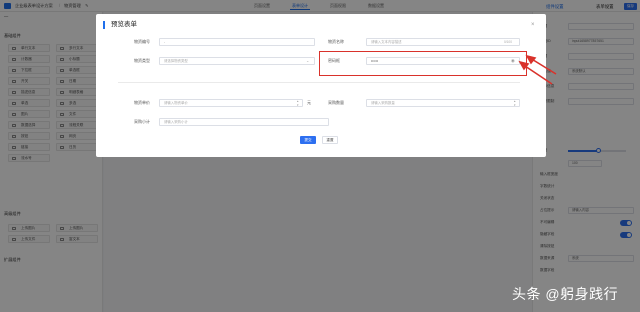 Image resolution: width=640 pixels, height=312 pixels. What do you see at coordinates (244, 122) in the screenshot?
I see `subtotal-input: 请输入采购小计` at bounding box center [244, 122].